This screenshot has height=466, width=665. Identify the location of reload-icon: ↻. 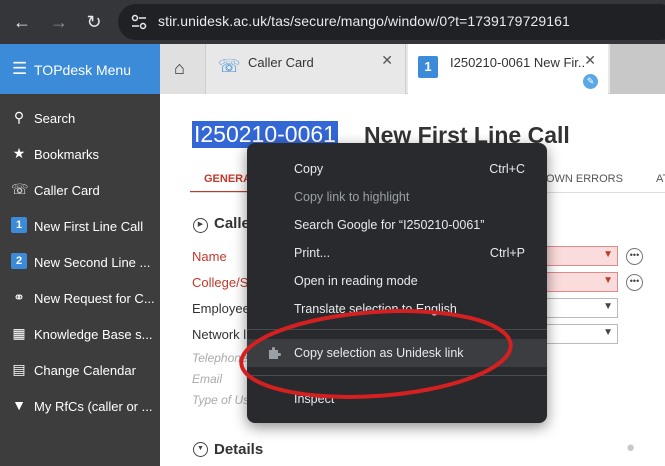
(94, 22).